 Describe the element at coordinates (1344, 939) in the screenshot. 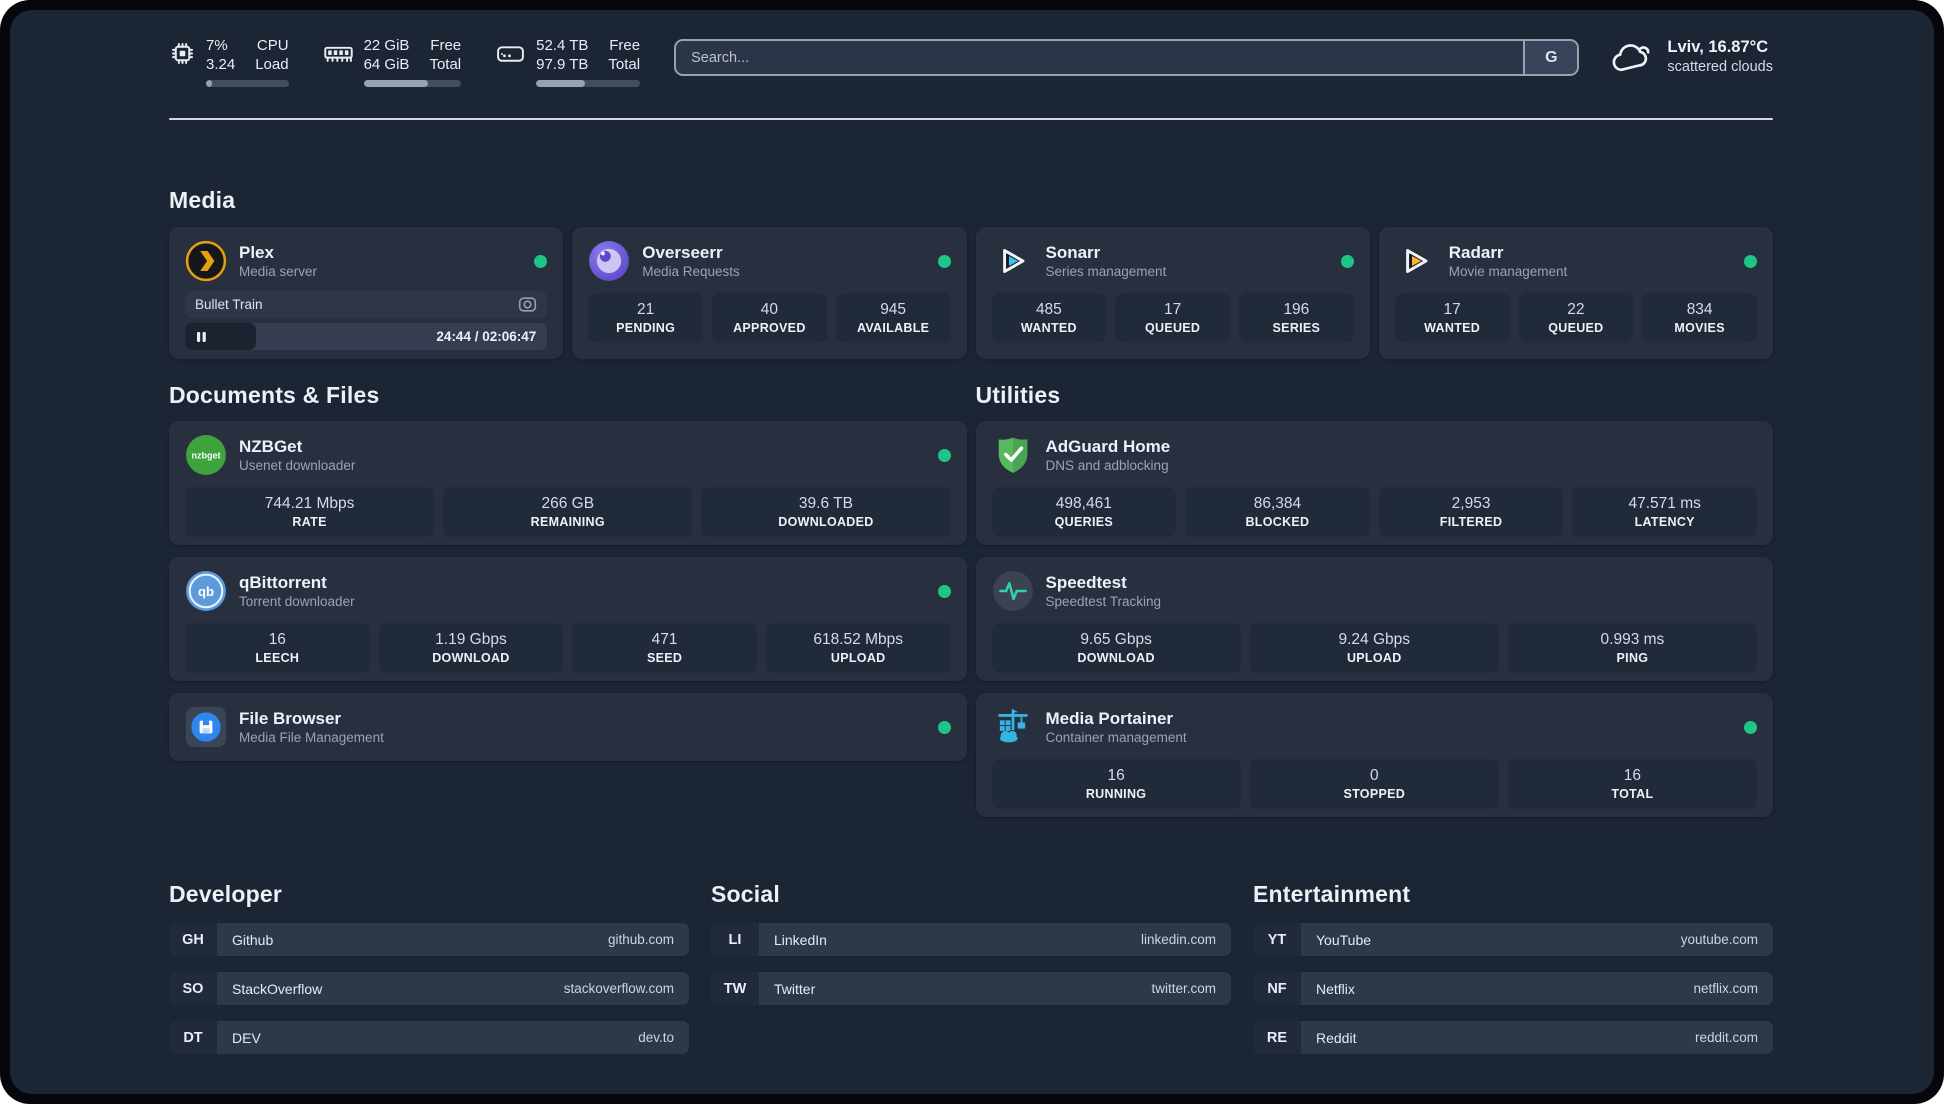

I see `bookmark-name: YouTube` at that location.